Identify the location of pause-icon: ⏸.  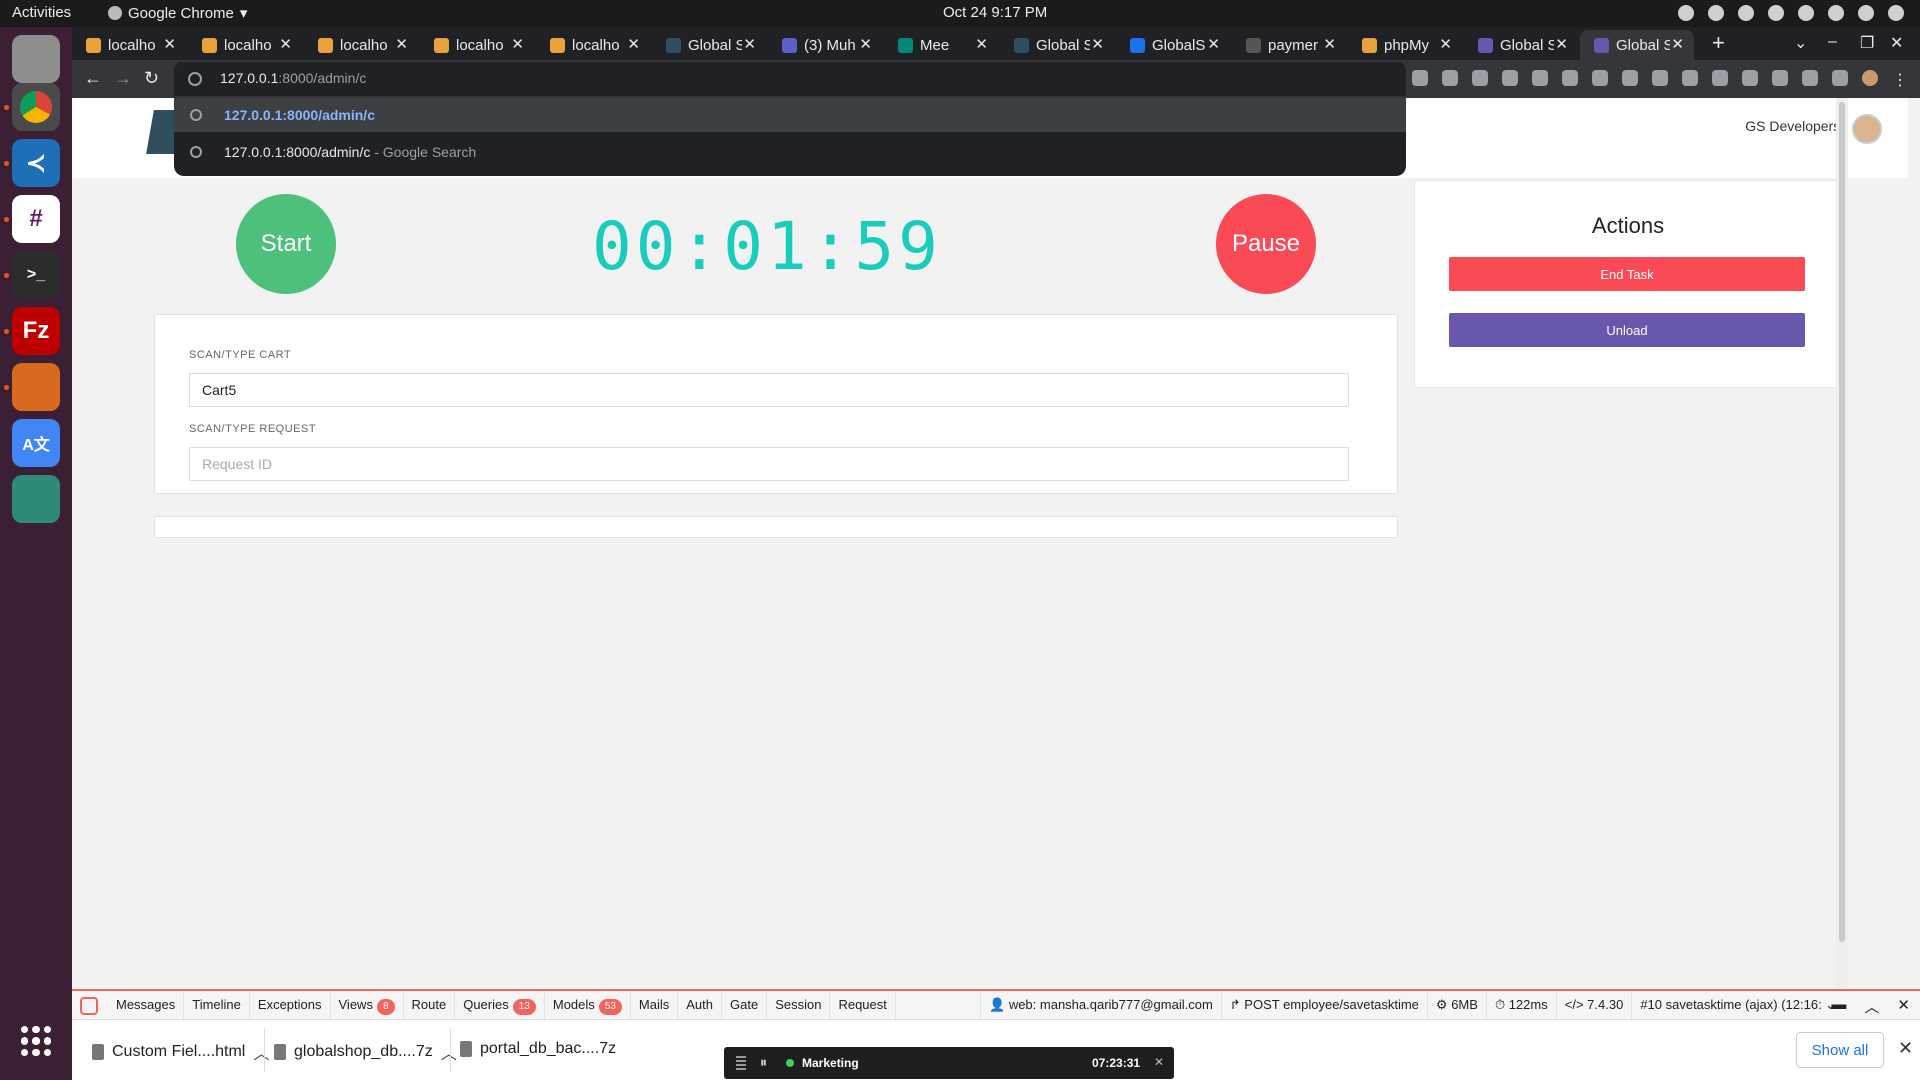
(763, 1062).